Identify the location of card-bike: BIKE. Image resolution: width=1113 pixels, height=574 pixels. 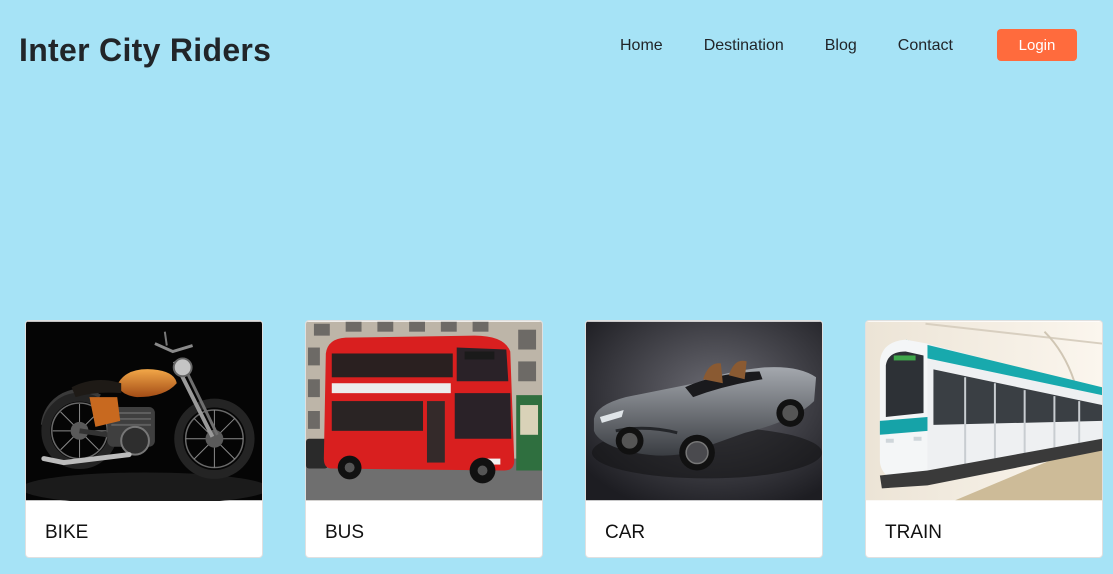
(144, 439).